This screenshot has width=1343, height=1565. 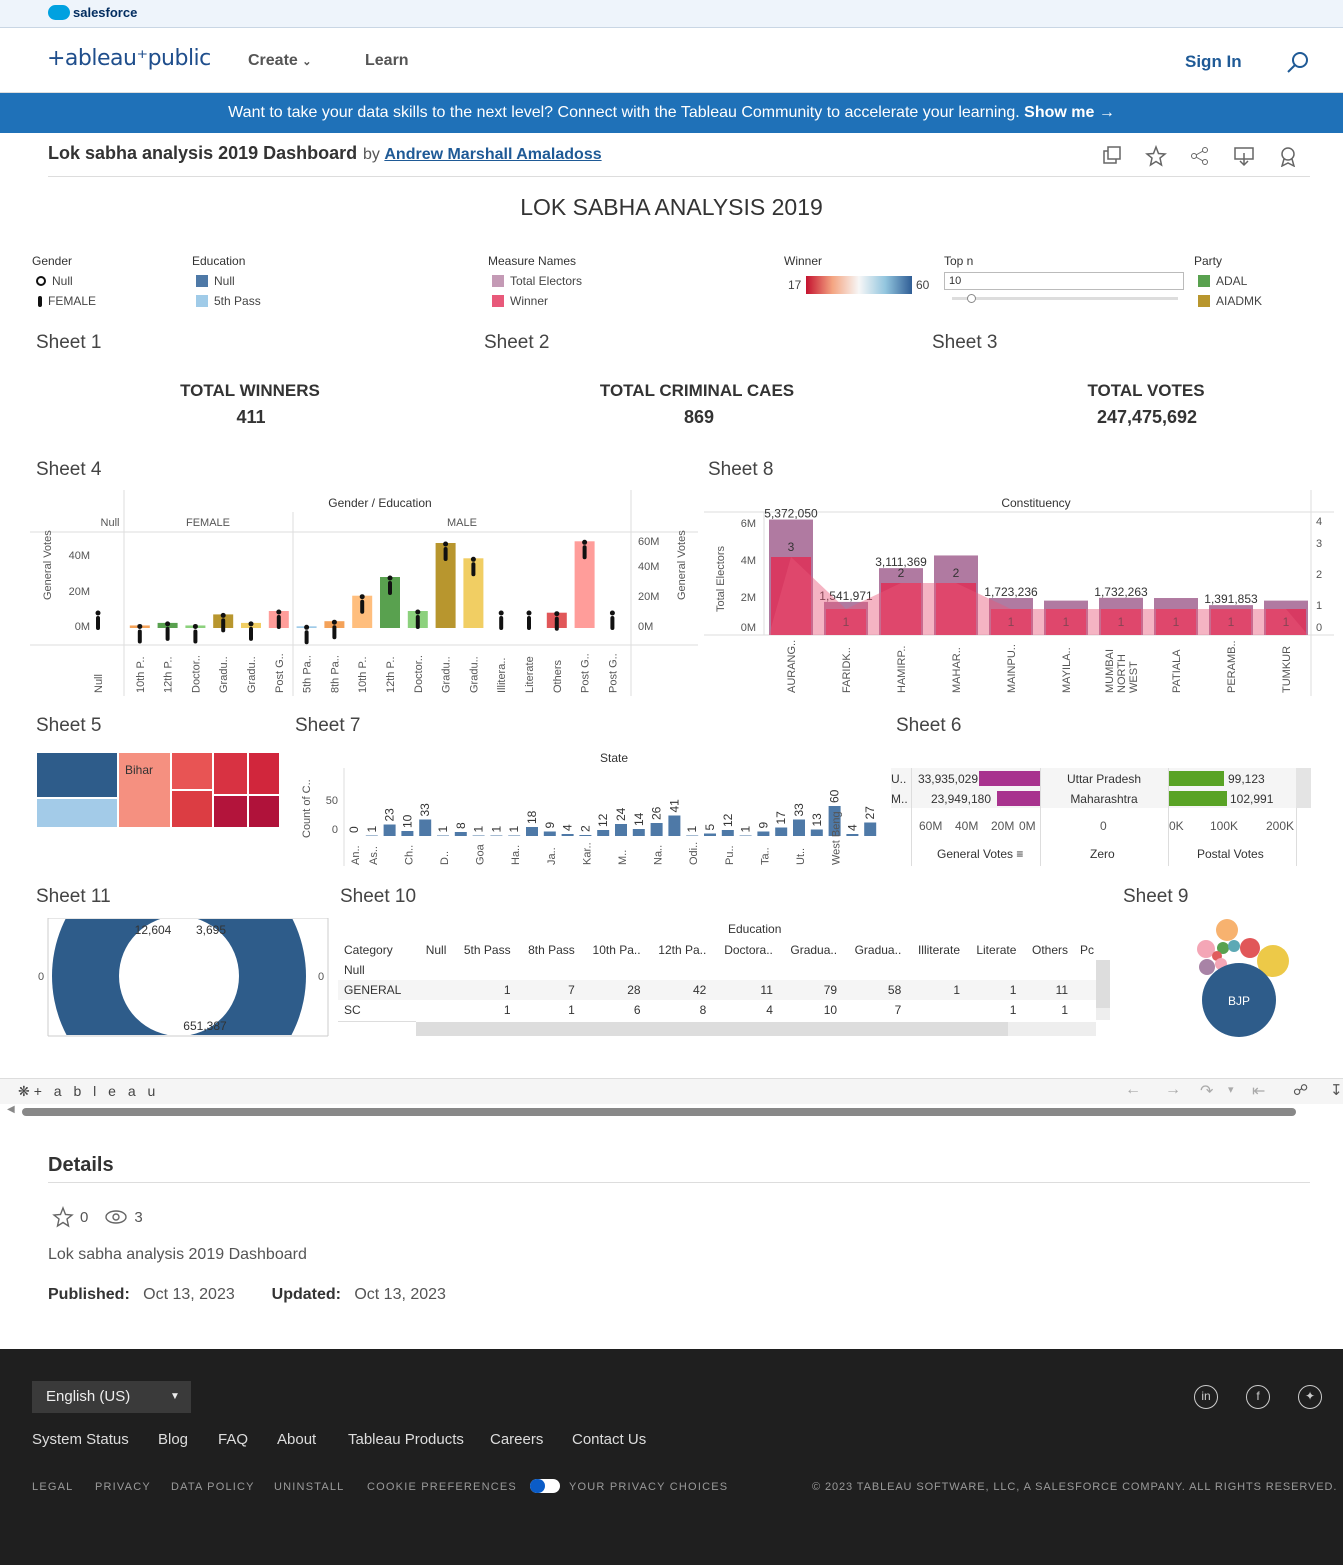 What do you see at coordinates (67, 301) in the screenshot?
I see `gender-legend-item: FEMALE` at bounding box center [67, 301].